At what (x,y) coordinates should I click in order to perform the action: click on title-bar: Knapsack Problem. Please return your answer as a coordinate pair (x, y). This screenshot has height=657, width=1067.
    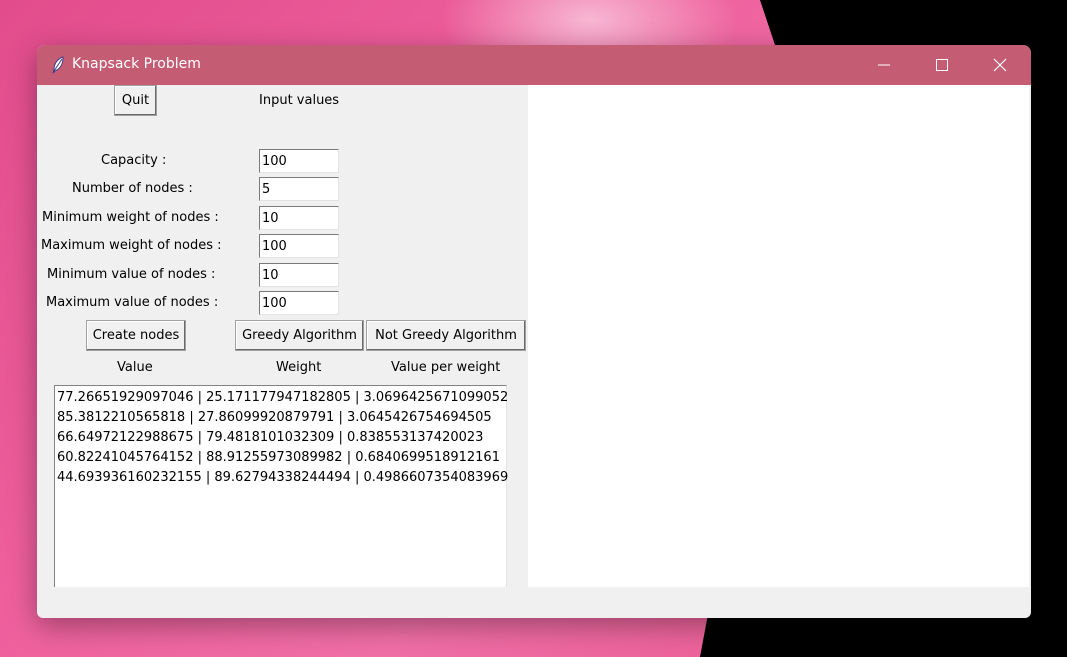
    Looking at the image, I should click on (534, 65).